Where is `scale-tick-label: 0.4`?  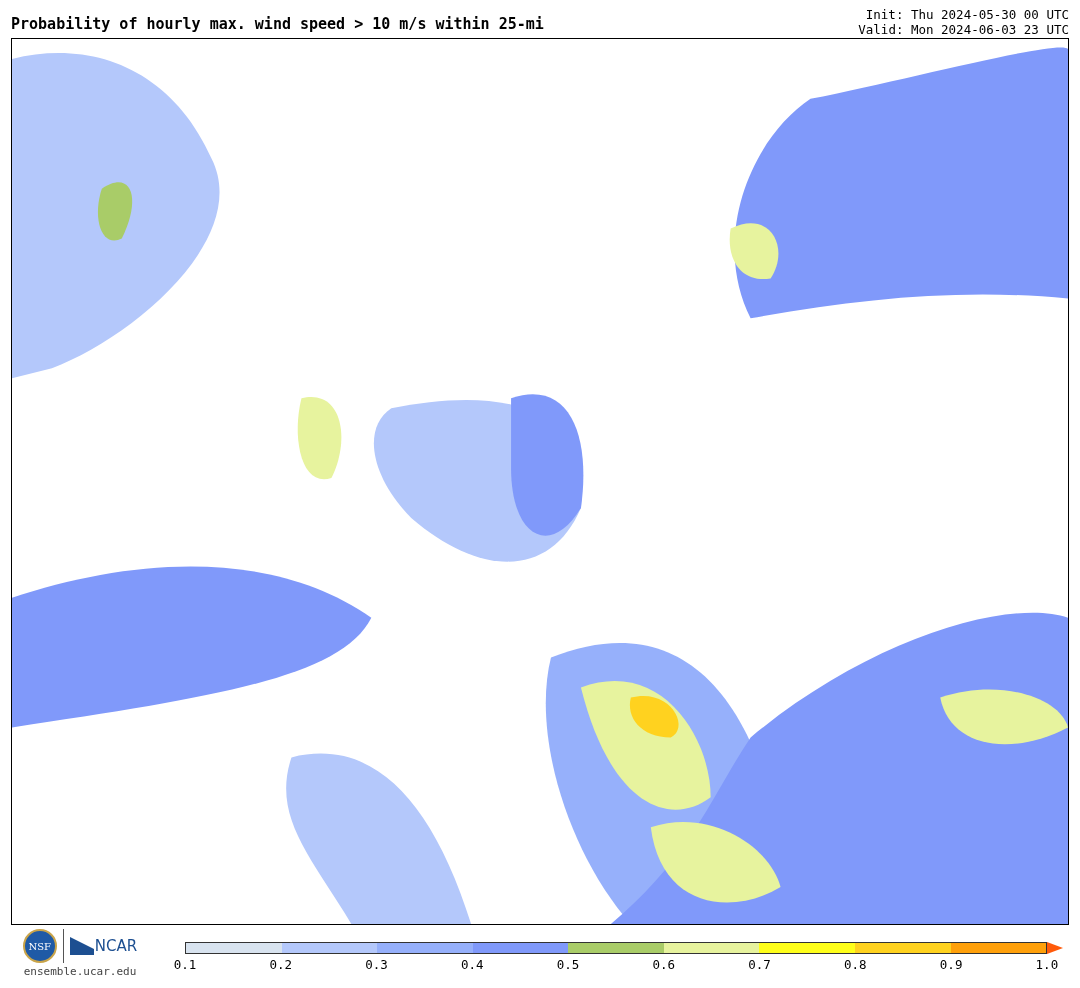
scale-tick-label: 0.4 is located at coordinates (472, 965).